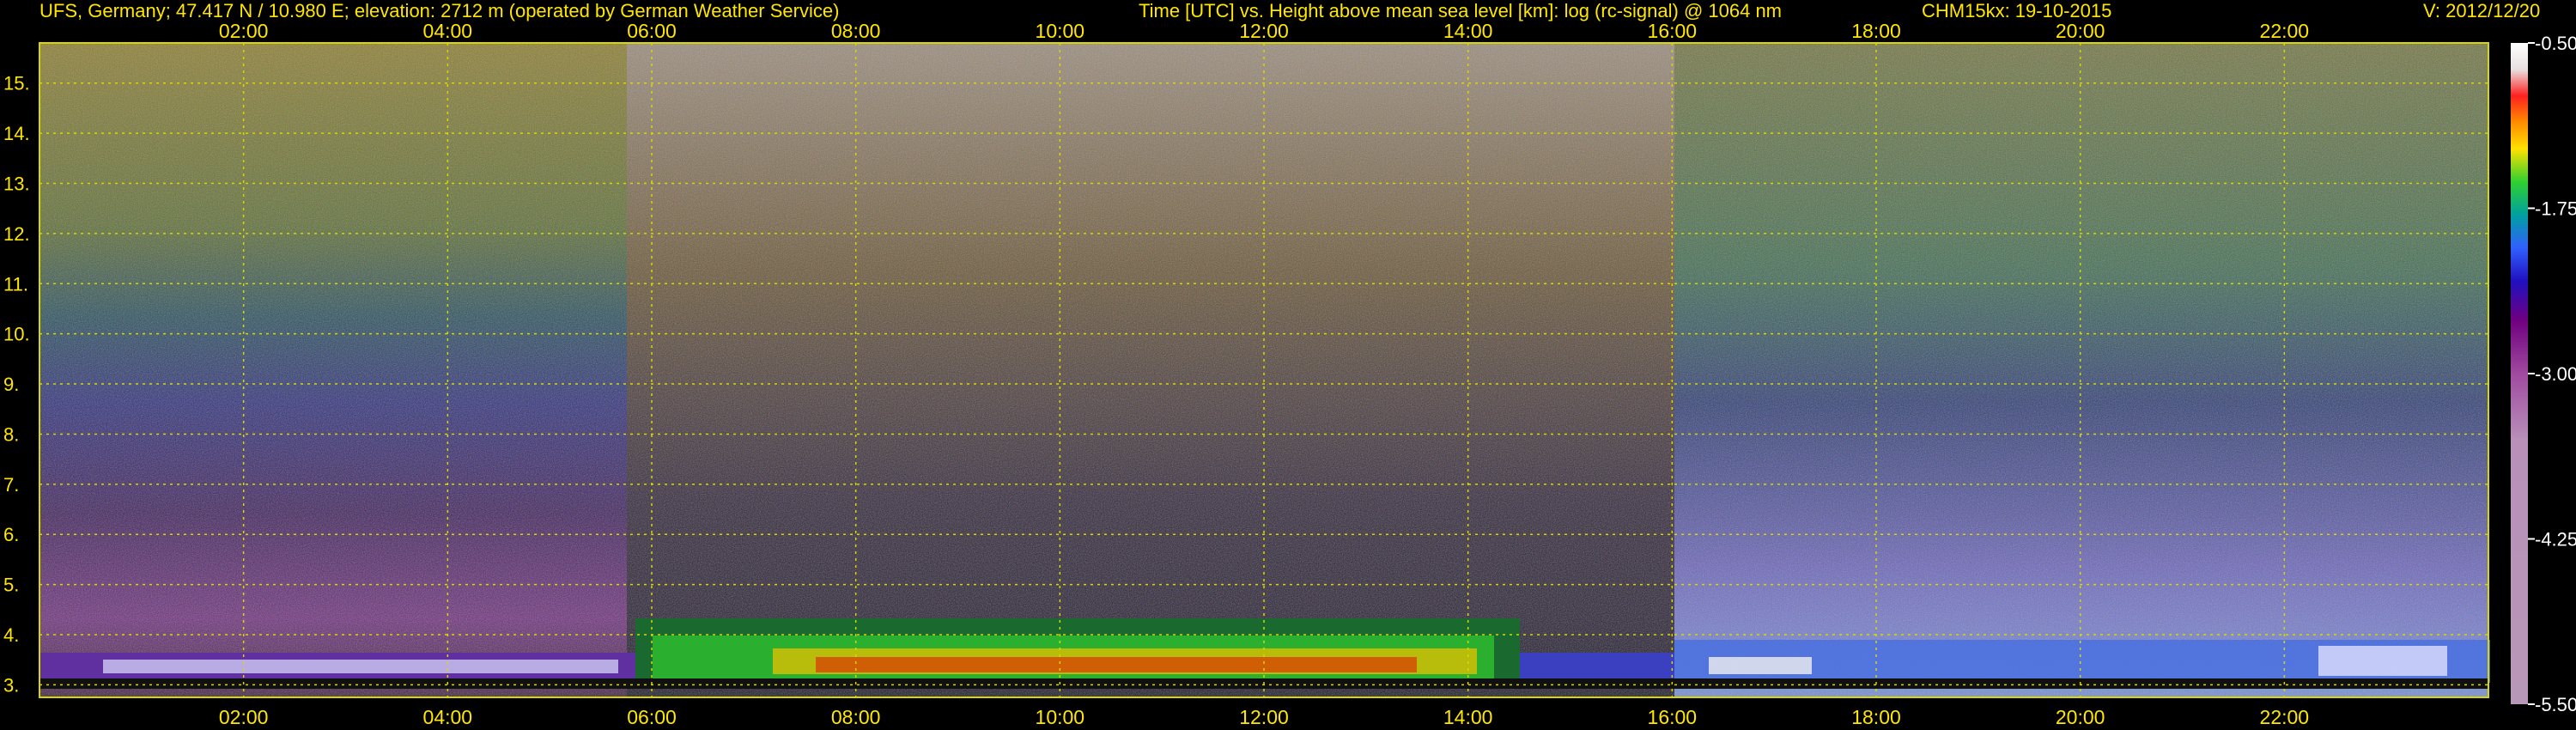 This screenshot has width=2576, height=730. What do you see at coordinates (2555, 704) in the screenshot?
I see `colorbar-tick-label: -5.50` at bounding box center [2555, 704].